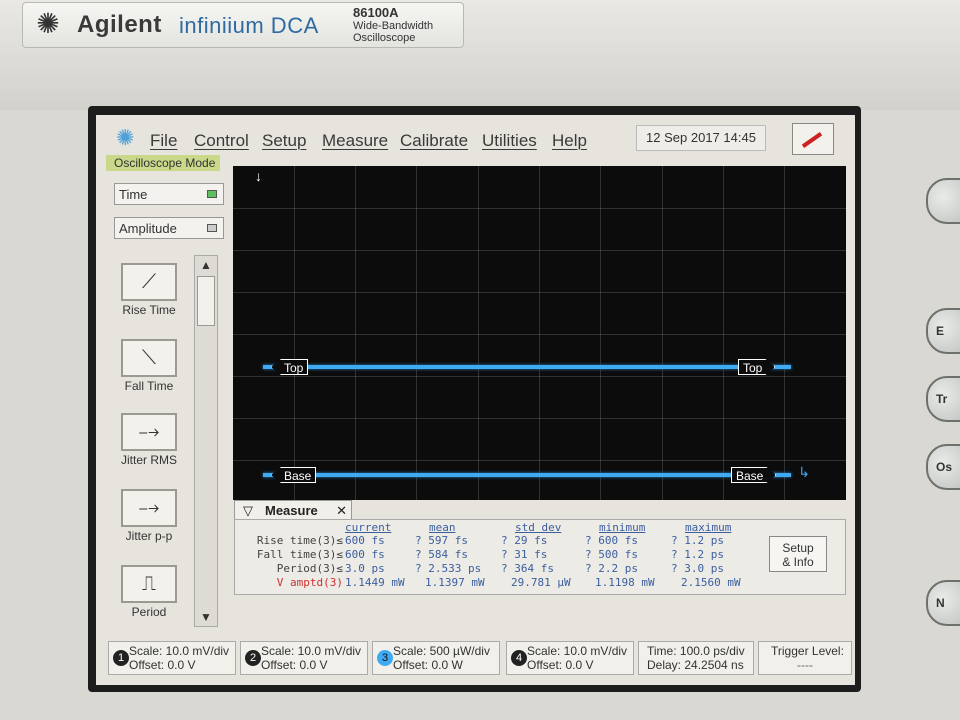 The width and height of the screenshot is (960, 720). I want to click on channel-2-offset: Offset: 0.0 V, so click(294, 665).